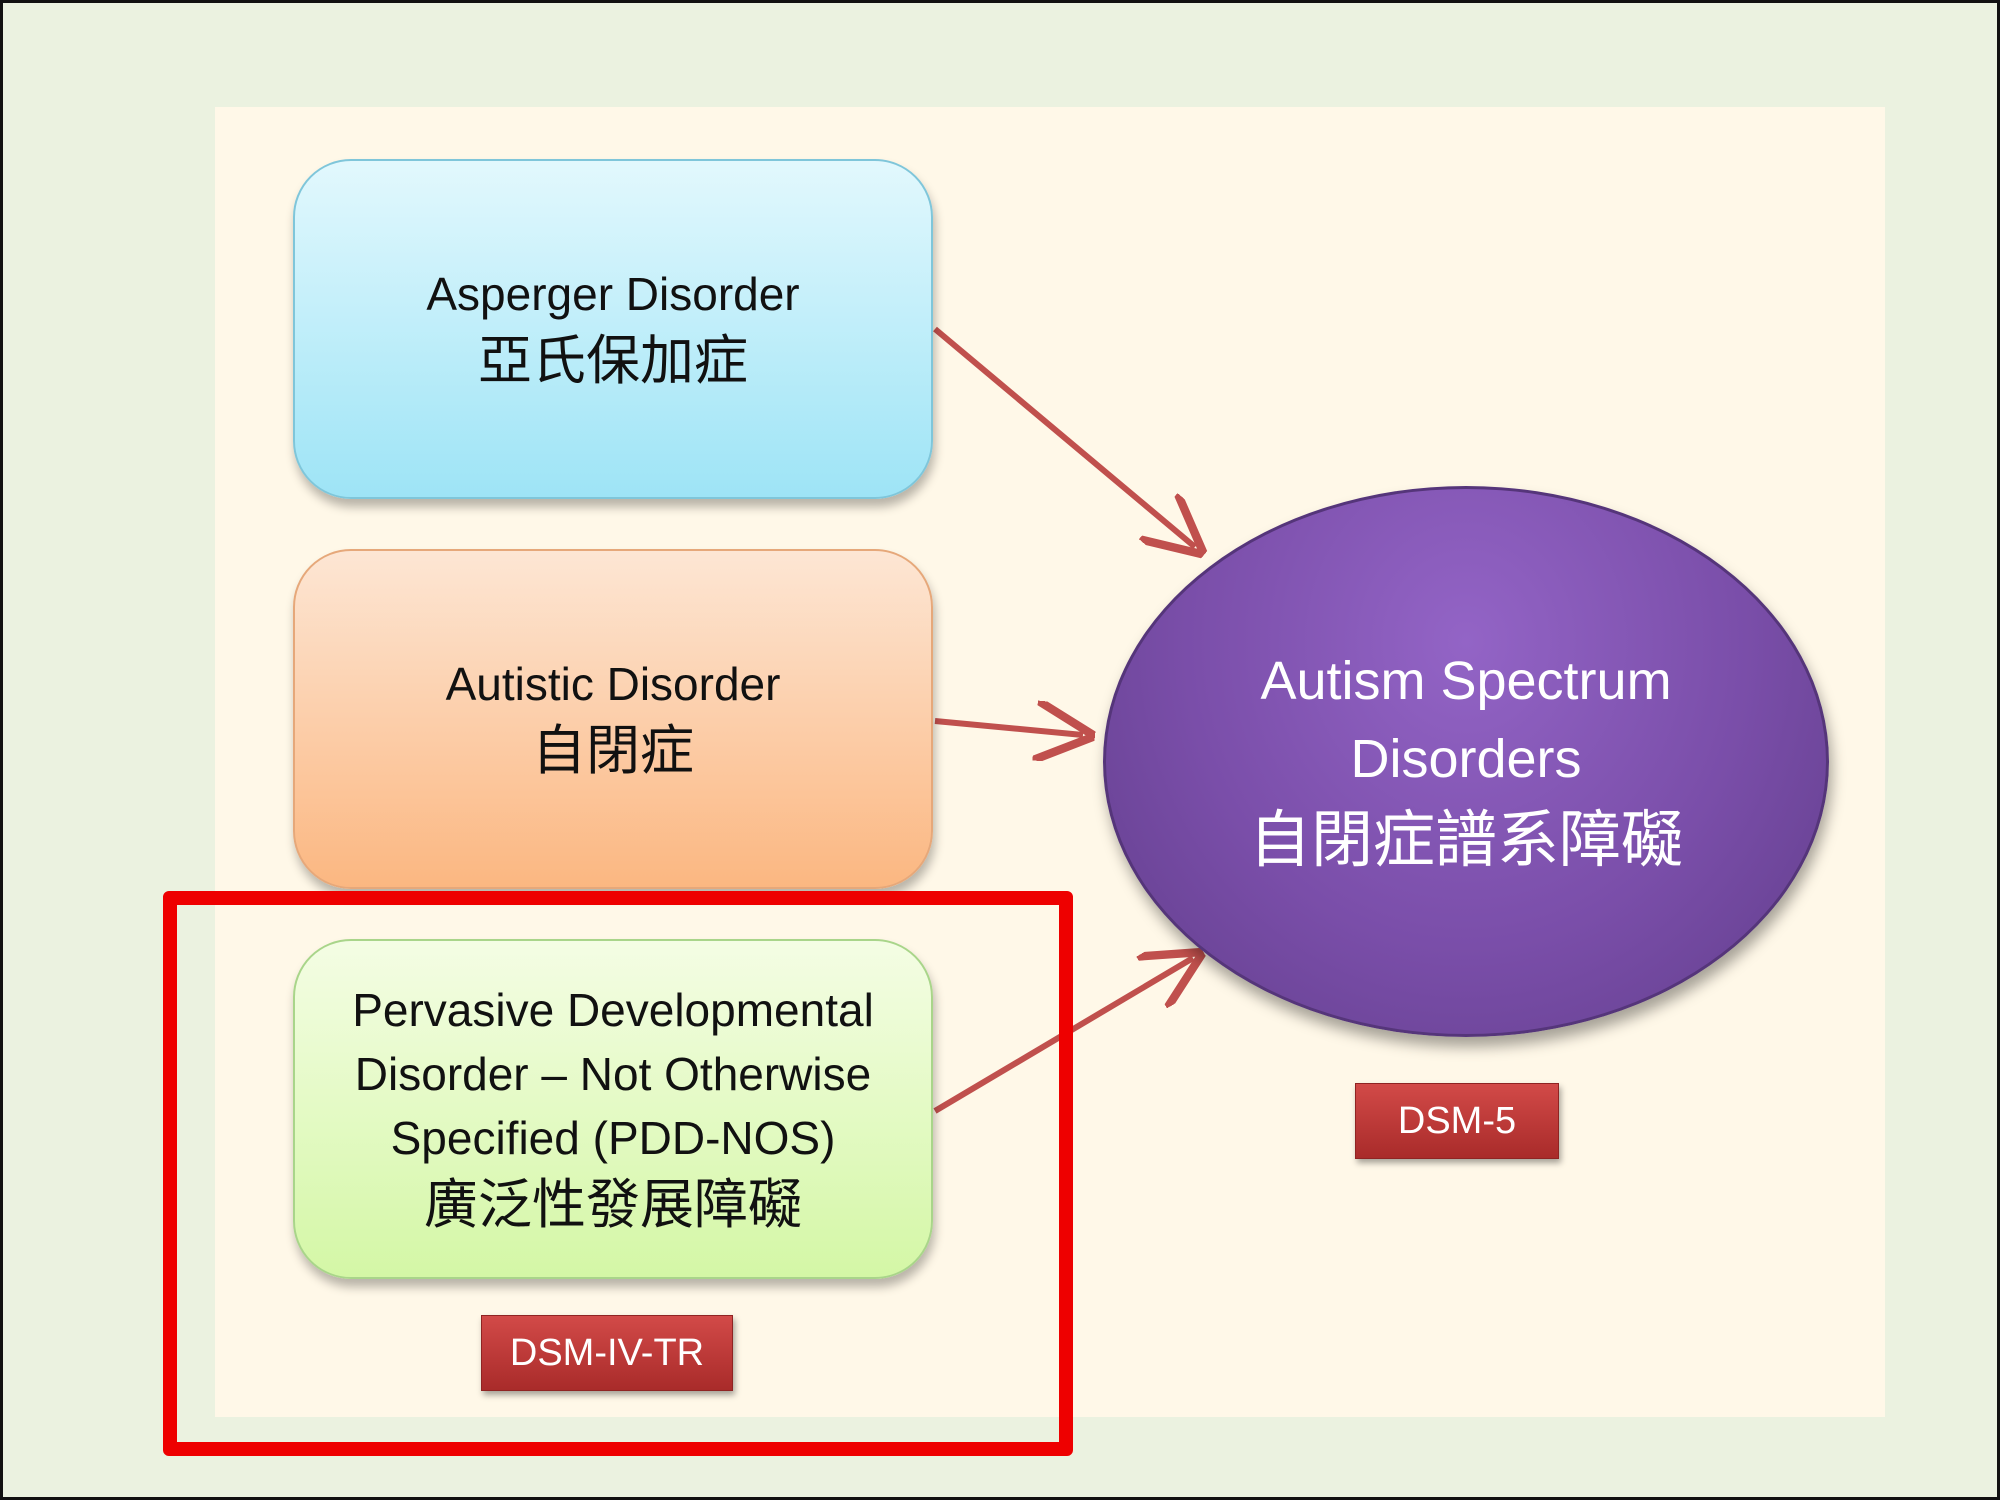 The width and height of the screenshot is (2000, 1503). I want to click on autistic-label-en: Autistic Disorder, so click(613, 684).